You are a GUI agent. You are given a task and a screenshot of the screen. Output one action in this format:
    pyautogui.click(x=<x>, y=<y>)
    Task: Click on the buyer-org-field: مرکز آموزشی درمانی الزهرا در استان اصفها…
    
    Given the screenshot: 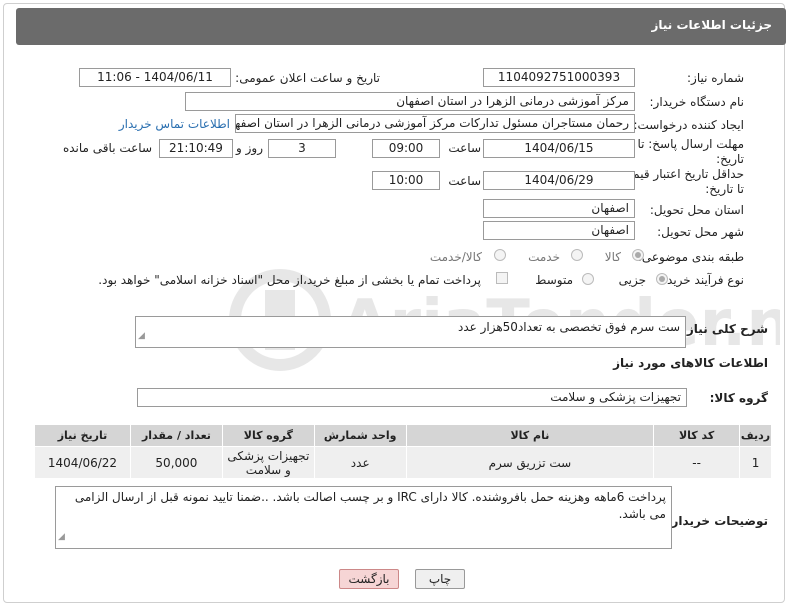 What is the action you would take?
    pyautogui.click(x=410, y=101)
    